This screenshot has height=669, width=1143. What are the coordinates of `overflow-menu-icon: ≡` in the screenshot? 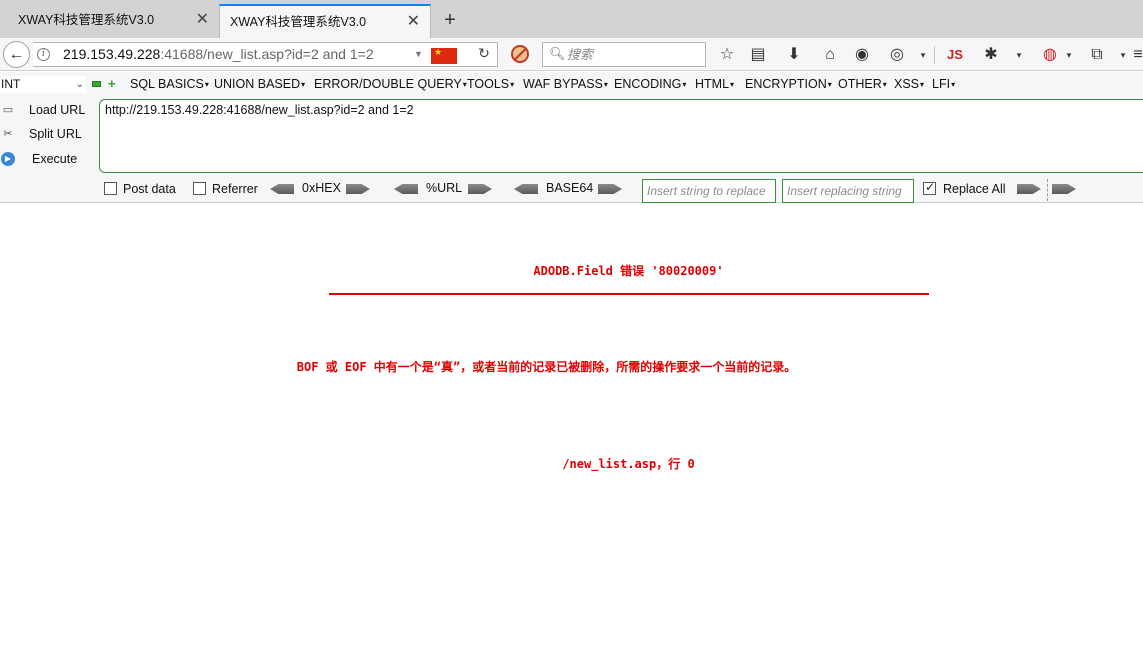 It's located at (1135, 55).